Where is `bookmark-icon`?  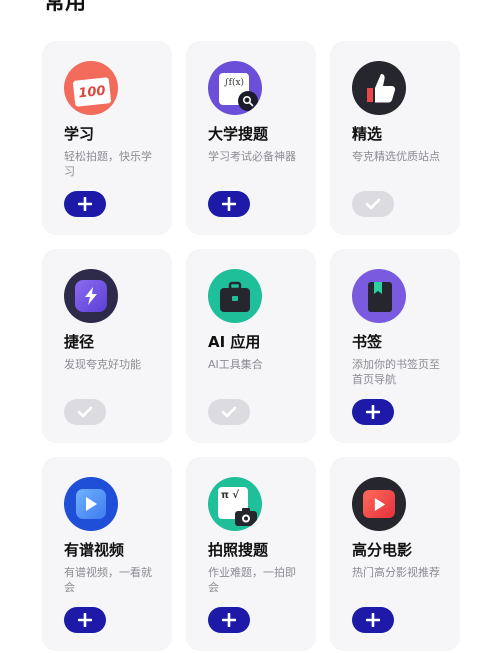
bookmark-icon is located at coordinates (379, 296).